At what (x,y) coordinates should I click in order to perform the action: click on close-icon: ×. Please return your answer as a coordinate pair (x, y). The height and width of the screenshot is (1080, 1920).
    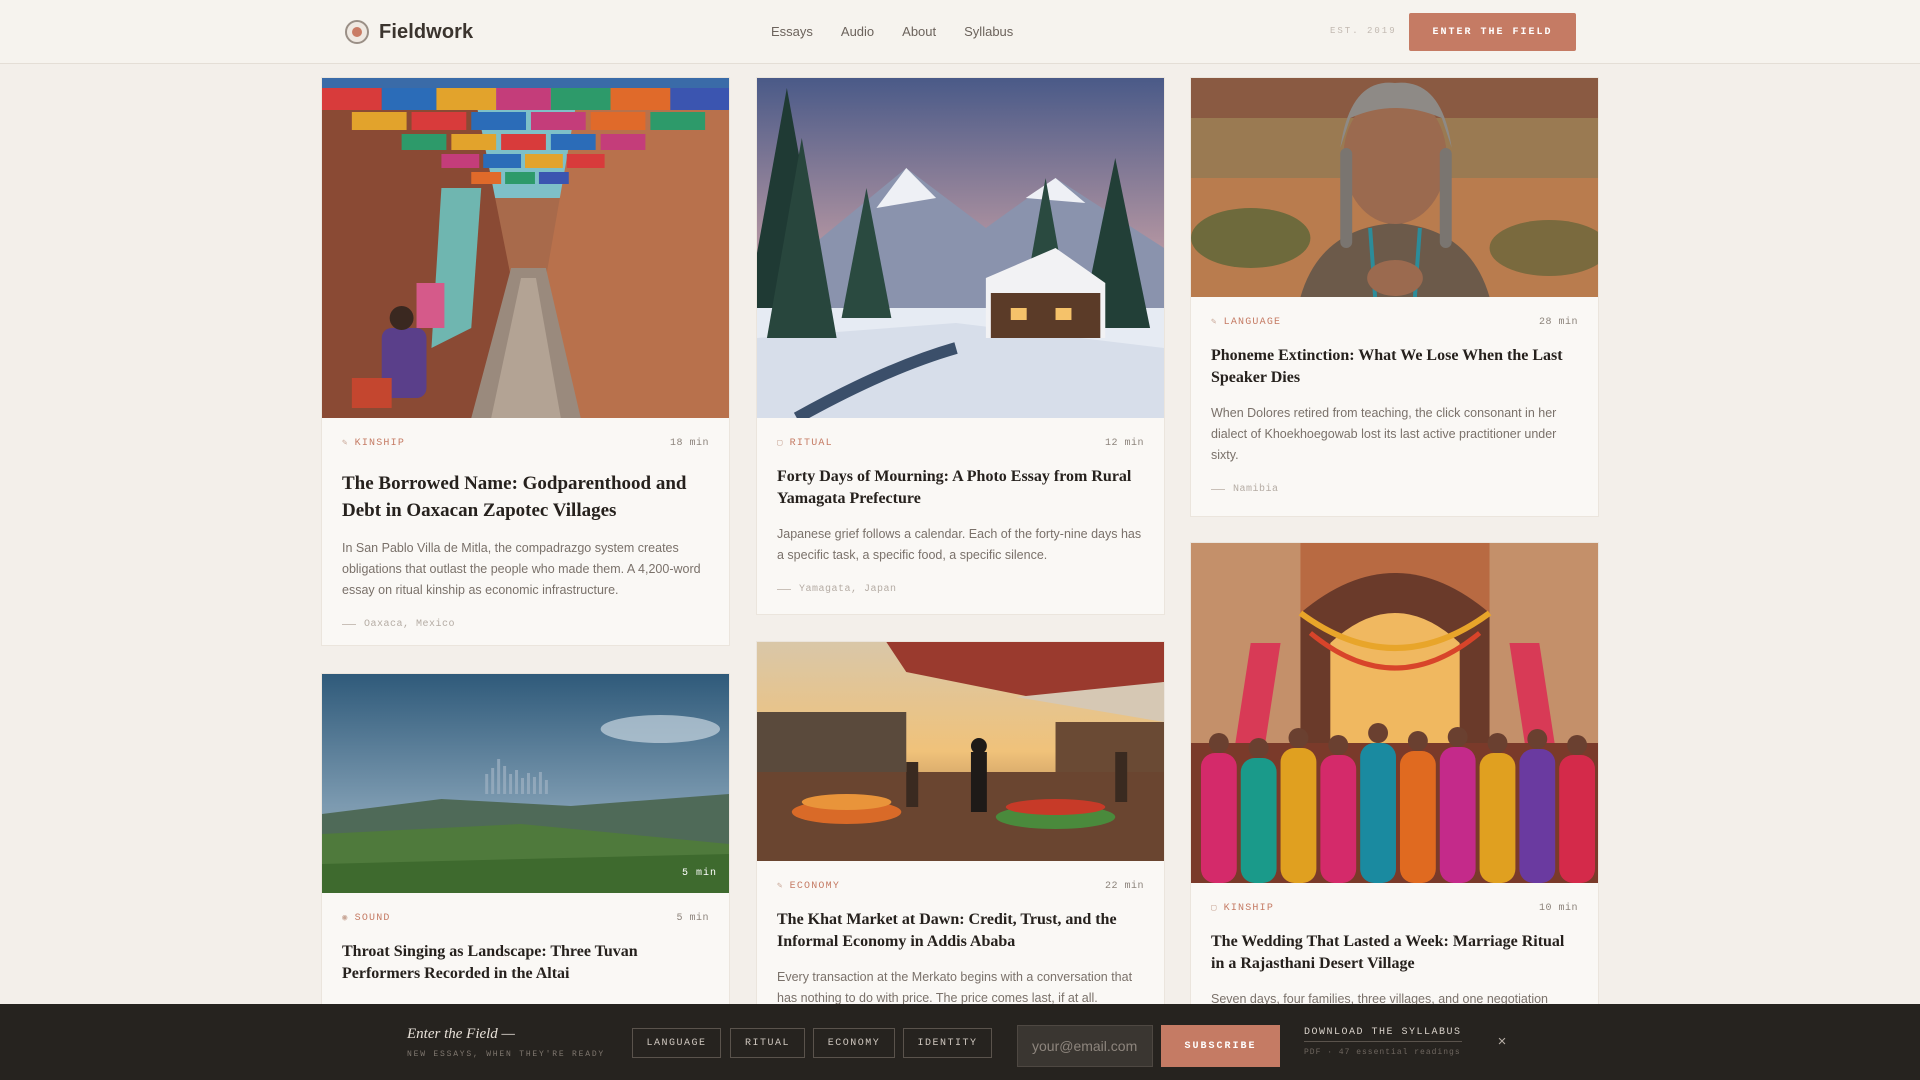
    Looking at the image, I should click on (1502, 1042).